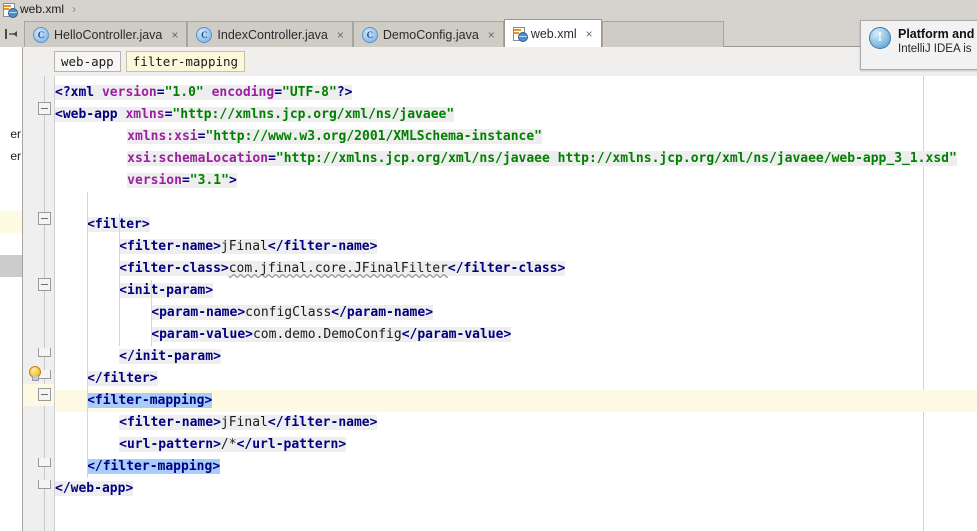  What do you see at coordinates (98, 92) in the screenshot?
I see `token-sp` at bounding box center [98, 92].